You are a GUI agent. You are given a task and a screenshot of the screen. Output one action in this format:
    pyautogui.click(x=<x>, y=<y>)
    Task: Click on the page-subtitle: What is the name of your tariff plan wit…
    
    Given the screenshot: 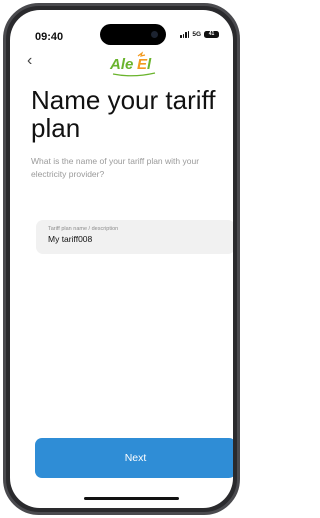 What is the action you would take?
    pyautogui.click(x=115, y=167)
    